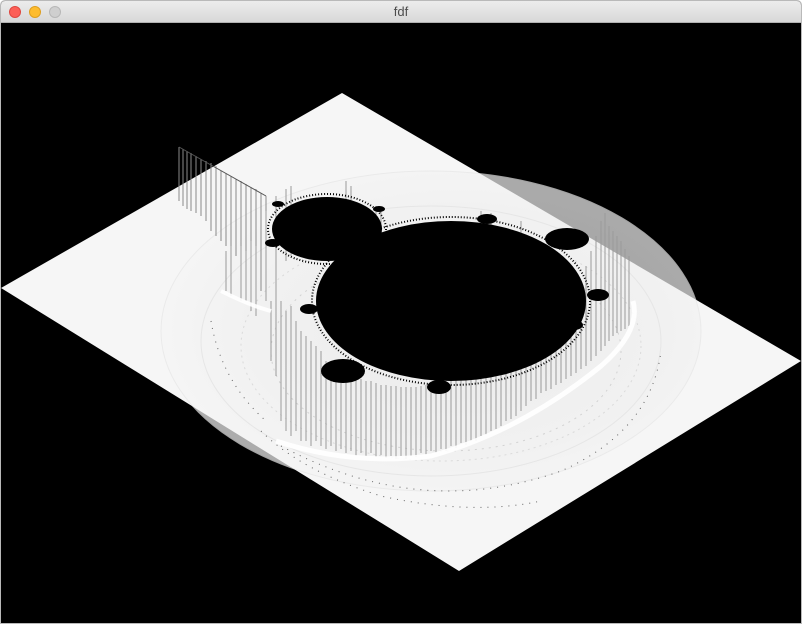 The image size is (802, 624). I want to click on window-title: fdf, so click(401, 11).